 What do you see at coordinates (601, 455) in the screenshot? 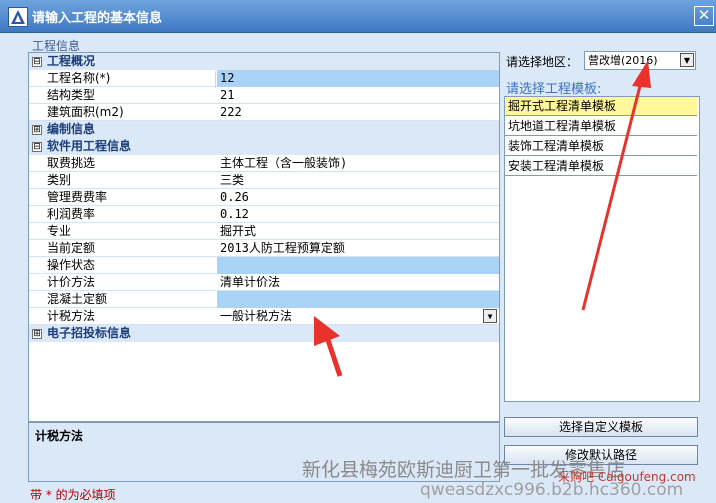
I see `modify-default-path-button: 修改默认路径` at bounding box center [601, 455].